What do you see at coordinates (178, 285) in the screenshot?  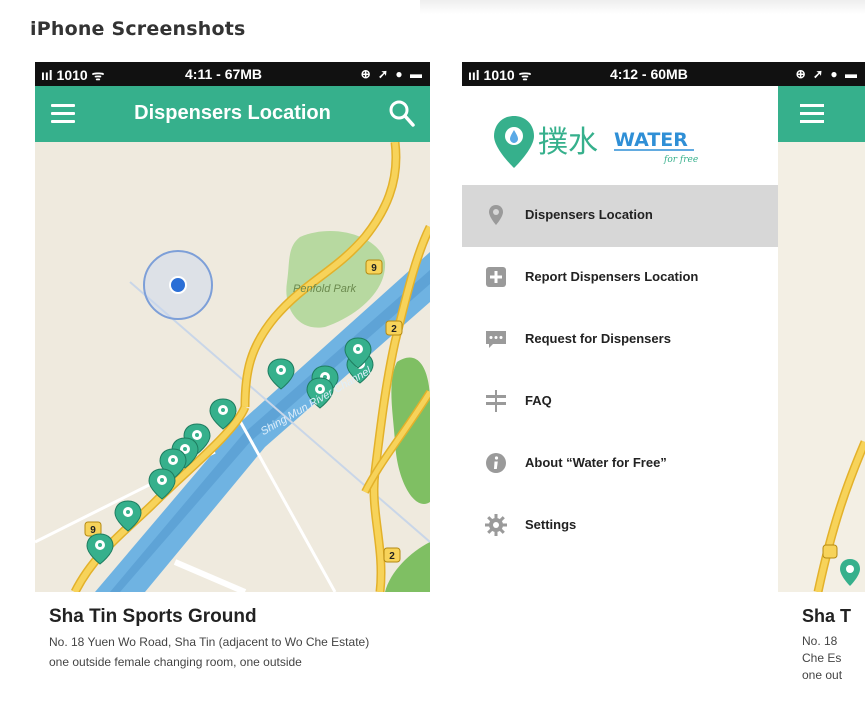 I see `user-location-icon` at bounding box center [178, 285].